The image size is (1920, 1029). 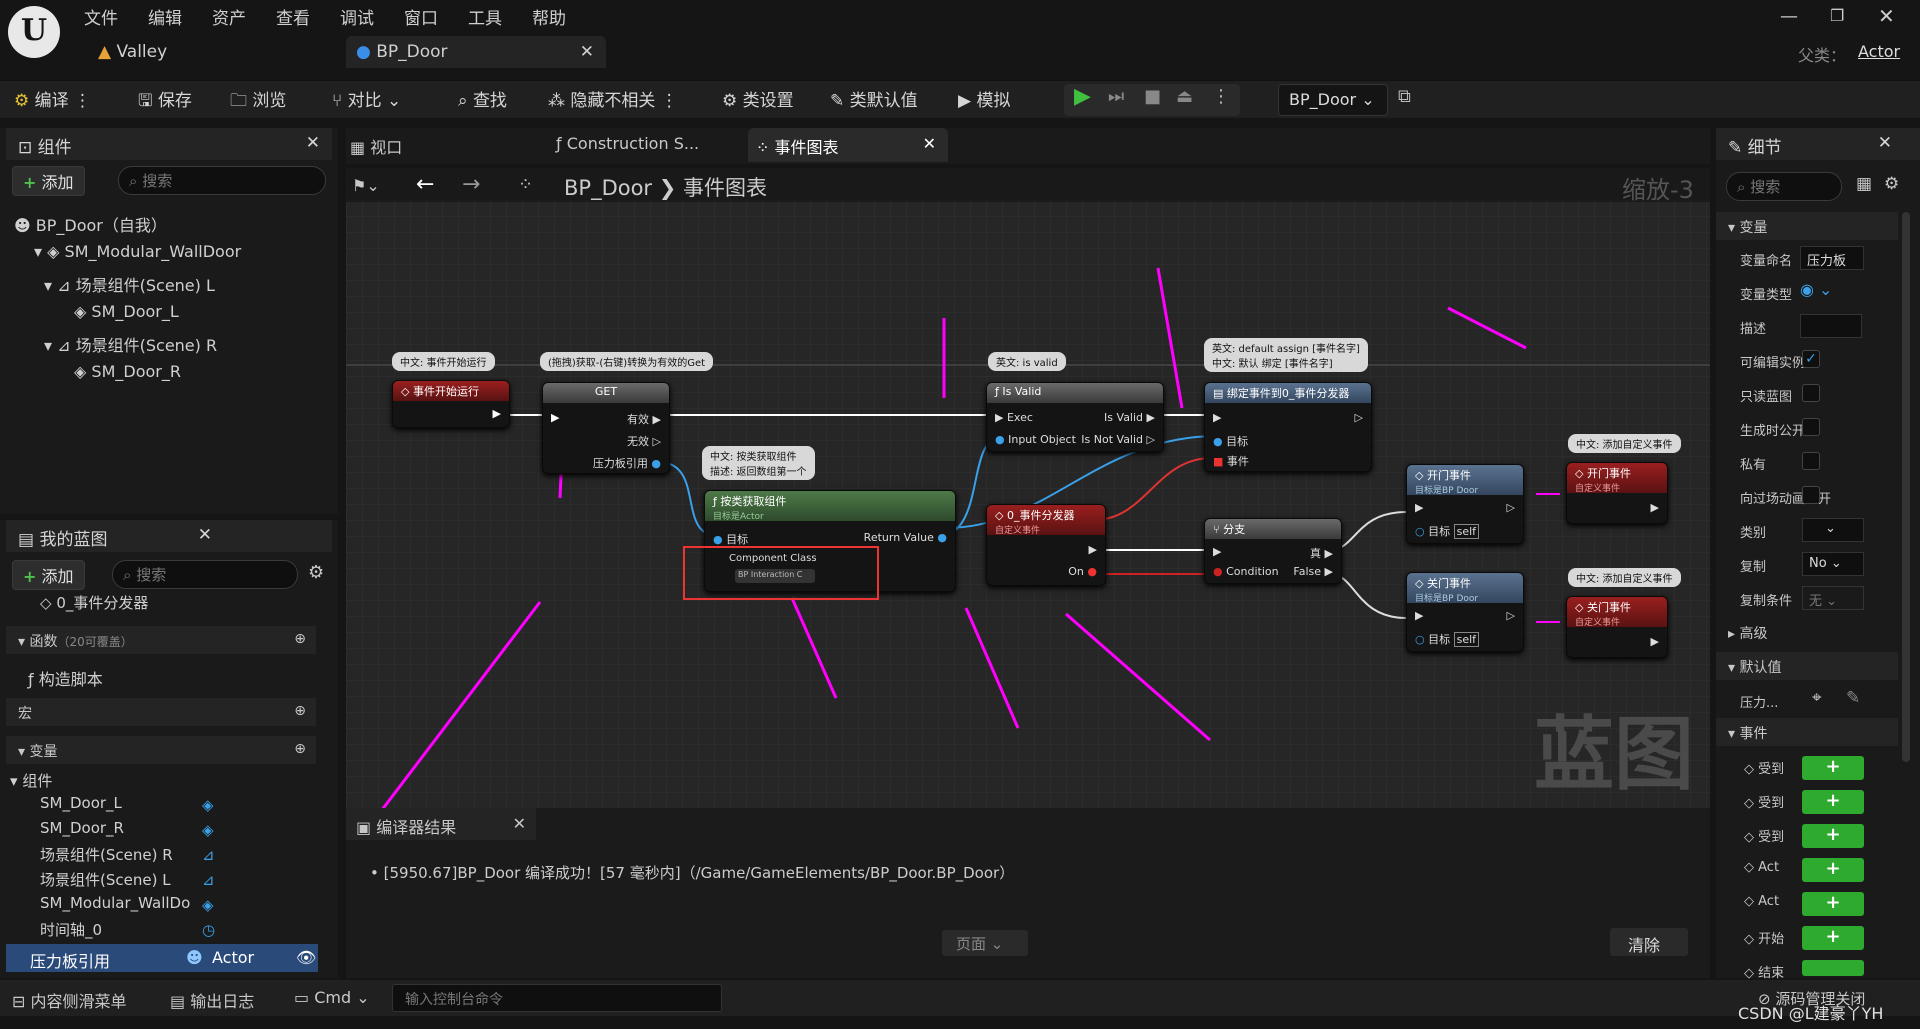 What do you see at coordinates (758, 463) in the screenshot?
I see `comment-bubble: 中文: 按类获取组件 描述: 返回数组第一个` at bounding box center [758, 463].